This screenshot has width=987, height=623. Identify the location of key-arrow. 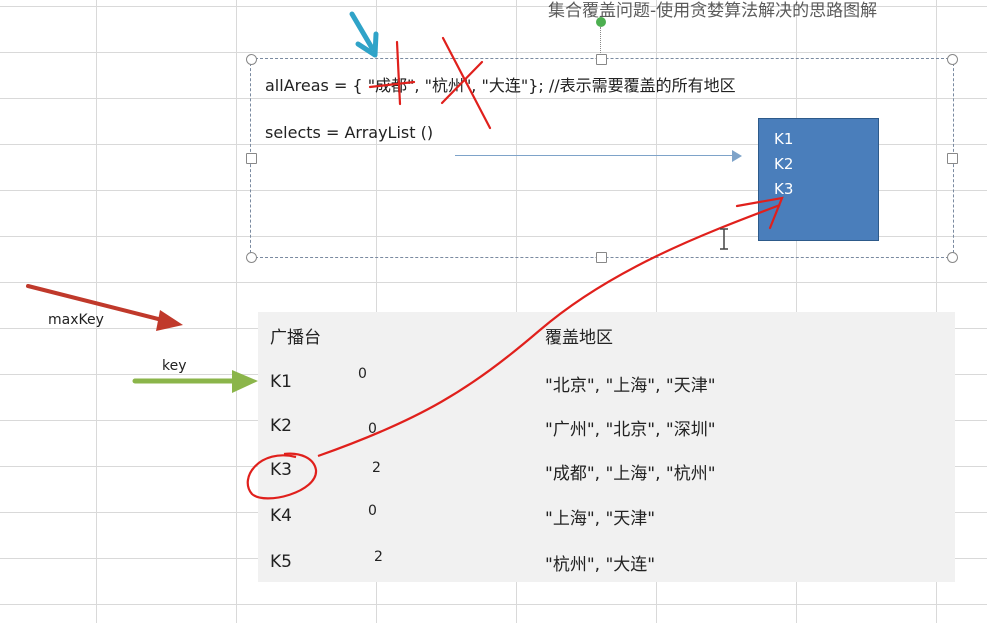
(195, 381).